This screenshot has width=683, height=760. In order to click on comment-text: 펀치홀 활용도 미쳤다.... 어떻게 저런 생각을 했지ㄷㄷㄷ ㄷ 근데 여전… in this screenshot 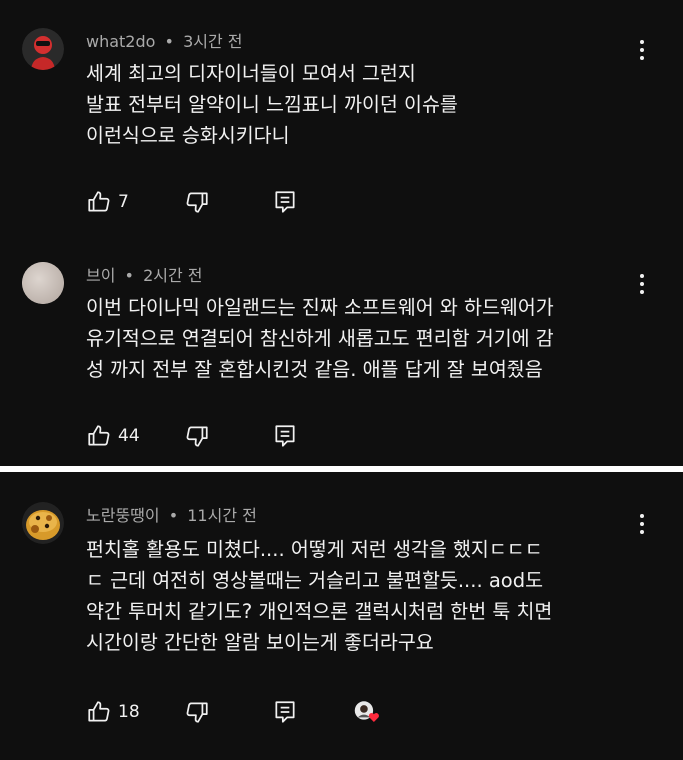, I will do `click(366, 596)`.